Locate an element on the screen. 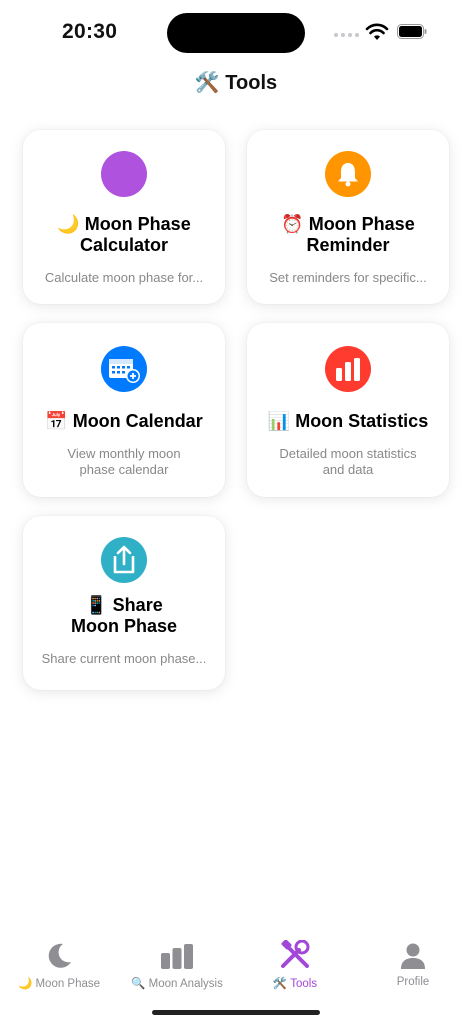  tab-profile: Profile is located at coordinates (413, 959).